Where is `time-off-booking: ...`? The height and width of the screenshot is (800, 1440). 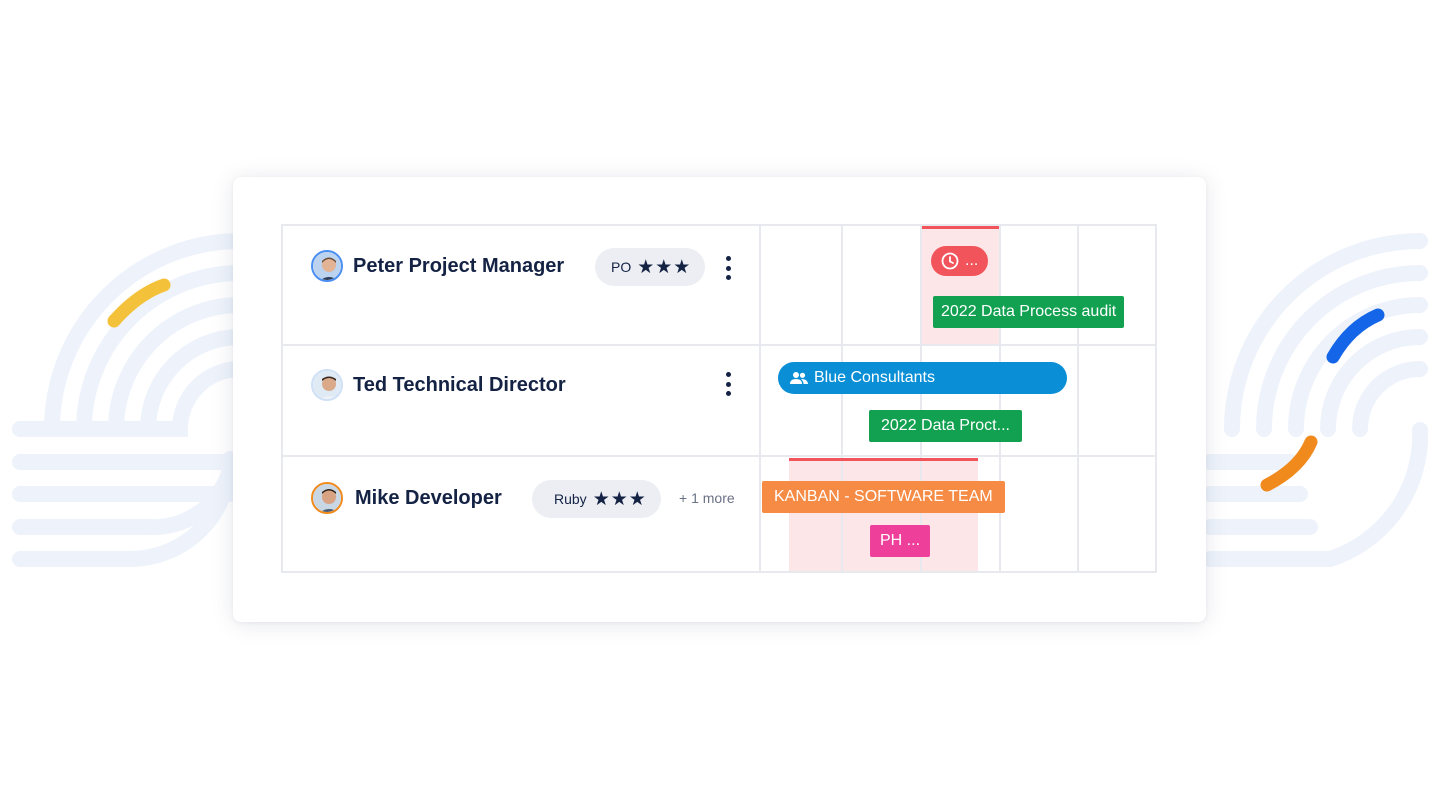
time-off-booking: ... is located at coordinates (960, 261).